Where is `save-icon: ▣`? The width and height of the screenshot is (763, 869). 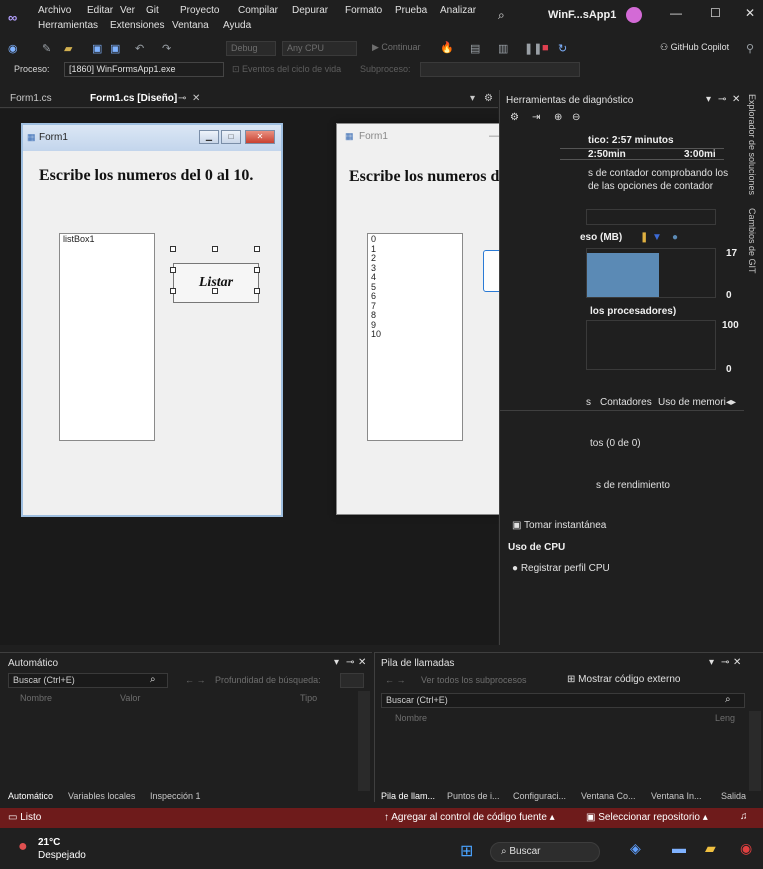
save-icon: ▣ is located at coordinates (97, 48).